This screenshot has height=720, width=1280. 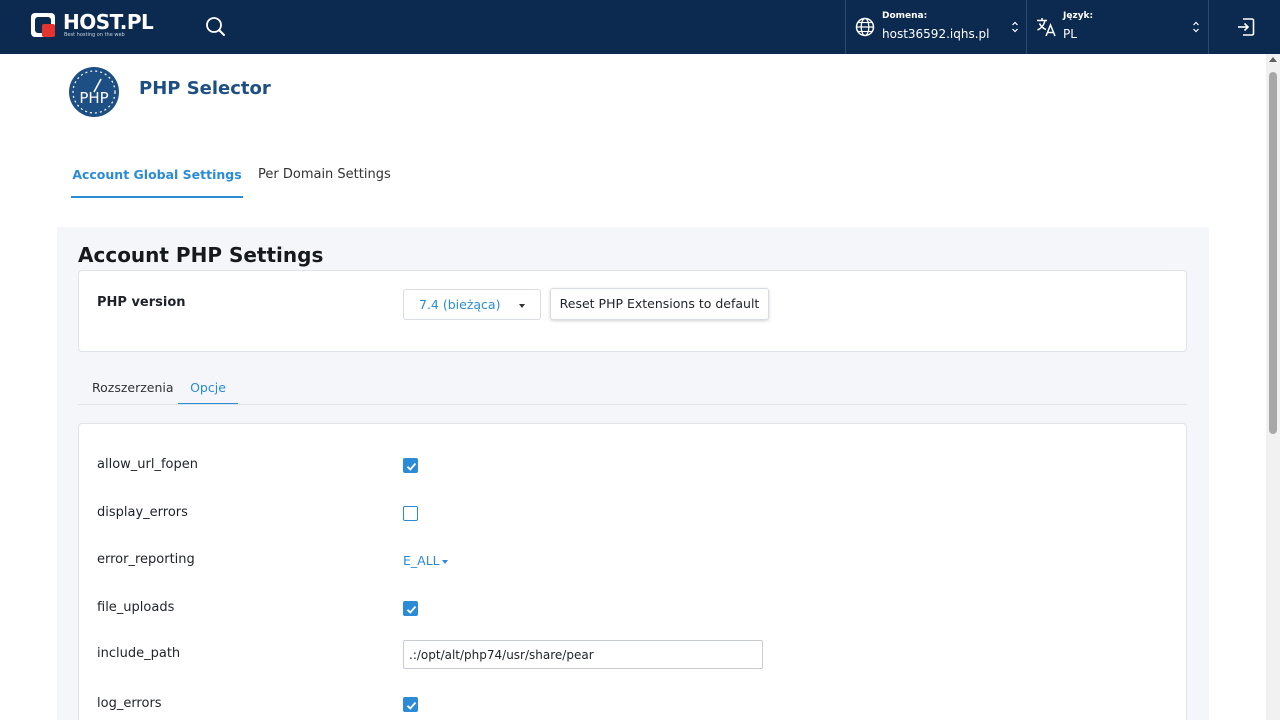 I want to click on domain-selector: Domena: host36592.iqhs.pl, so click(x=936, y=27).